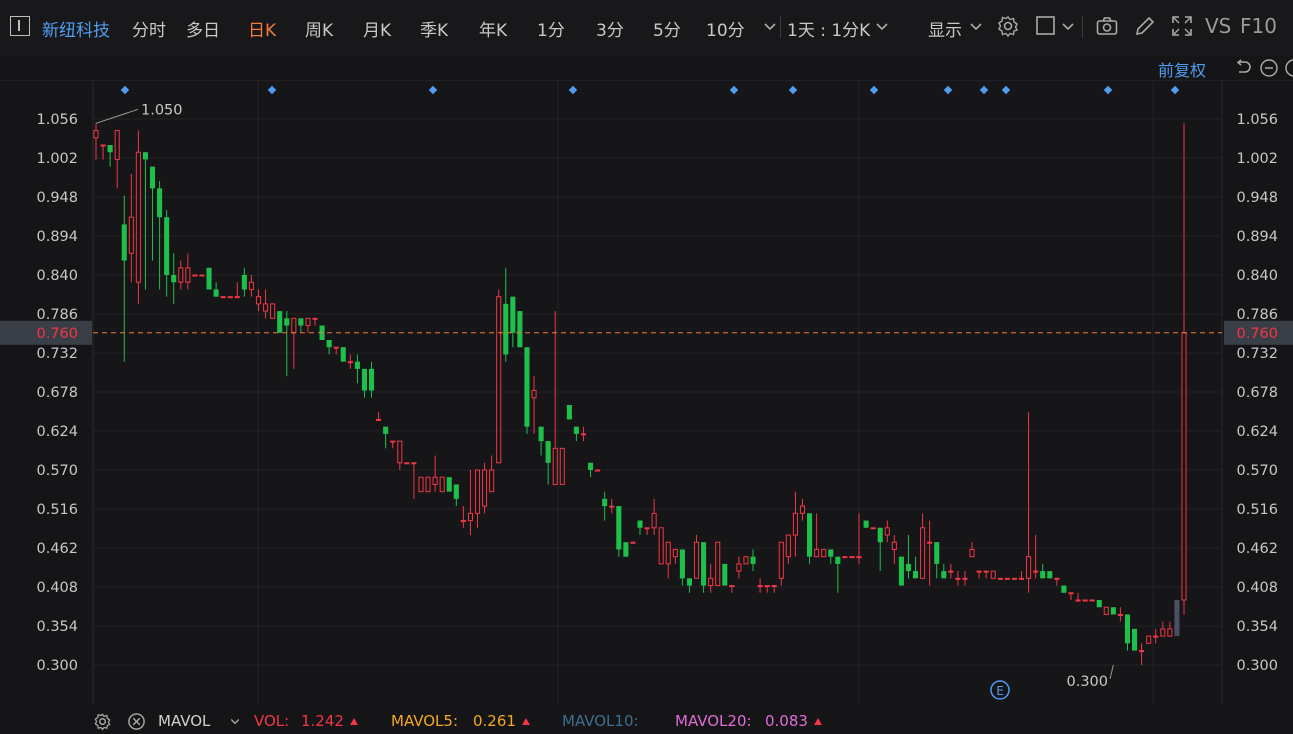 The width and height of the screenshot is (1293, 734). What do you see at coordinates (76, 28) in the screenshot?
I see `stock-name: 新纽科技` at bounding box center [76, 28].